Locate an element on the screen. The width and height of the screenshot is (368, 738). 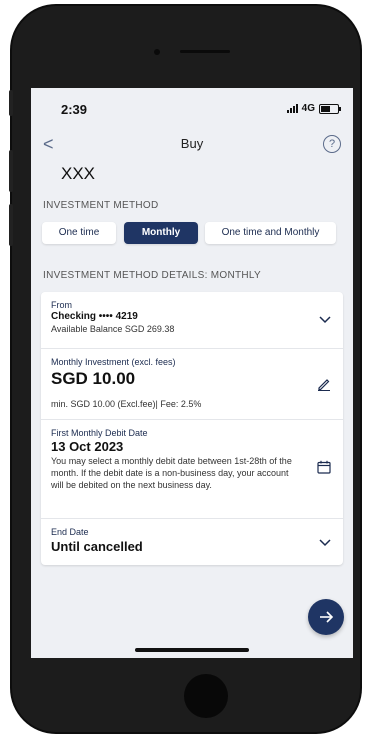
method-monthly-button: Monthly is located at coordinates (161, 233).